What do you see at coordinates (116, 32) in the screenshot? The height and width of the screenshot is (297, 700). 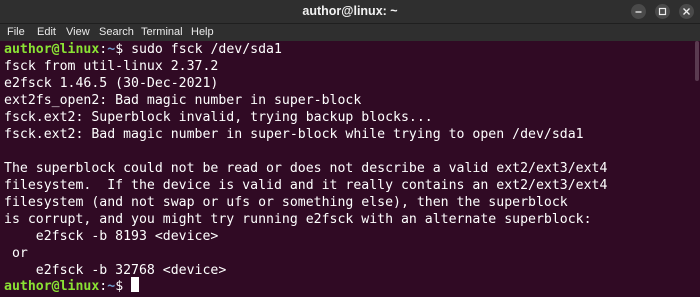 I see `menu-search: Search` at bounding box center [116, 32].